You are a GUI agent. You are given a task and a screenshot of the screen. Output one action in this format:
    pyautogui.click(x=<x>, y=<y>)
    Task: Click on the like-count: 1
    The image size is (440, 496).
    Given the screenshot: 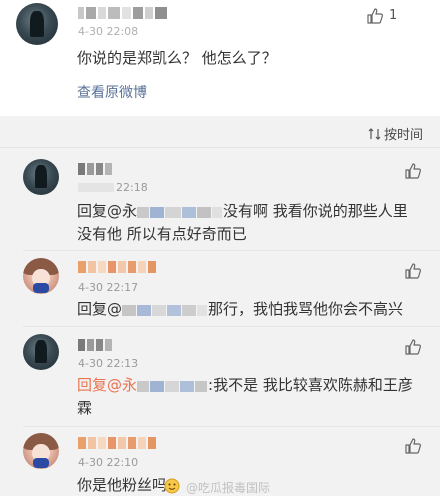 What is the action you would take?
    pyautogui.click(x=393, y=15)
    